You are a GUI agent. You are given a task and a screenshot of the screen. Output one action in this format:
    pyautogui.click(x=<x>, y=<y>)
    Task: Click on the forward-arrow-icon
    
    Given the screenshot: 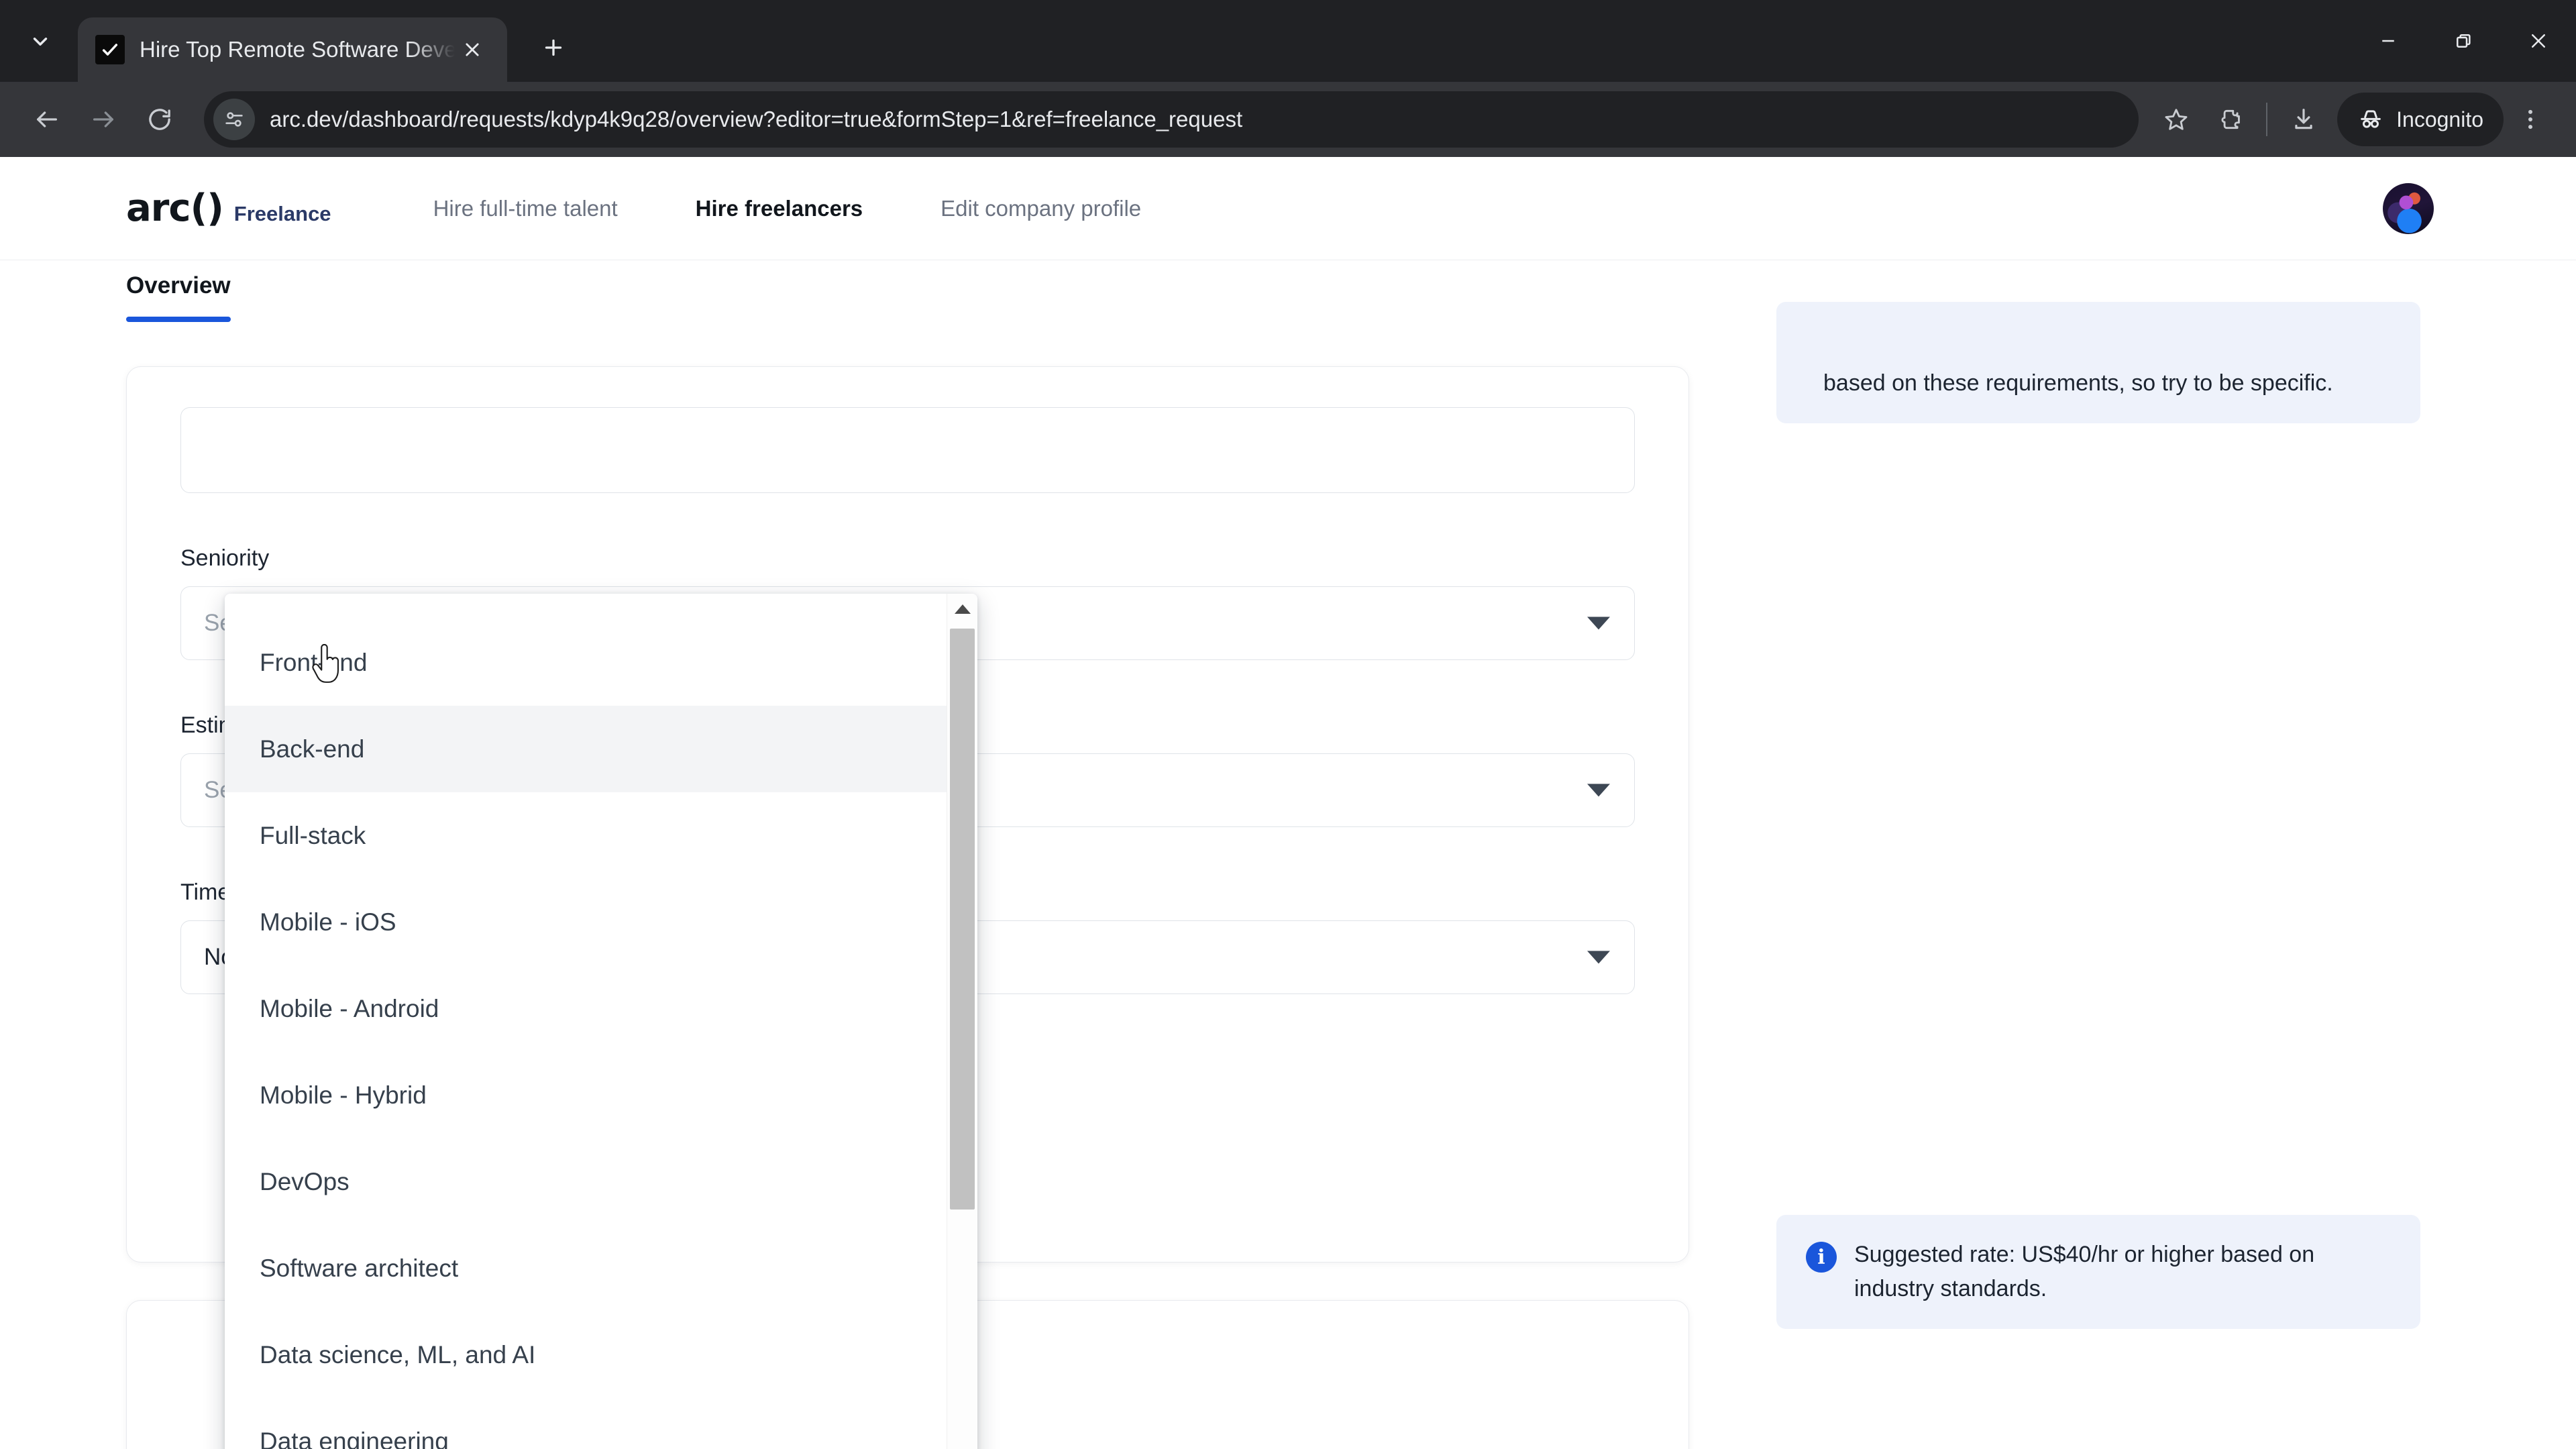 What is the action you would take?
    pyautogui.click(x=103, y=119)
    